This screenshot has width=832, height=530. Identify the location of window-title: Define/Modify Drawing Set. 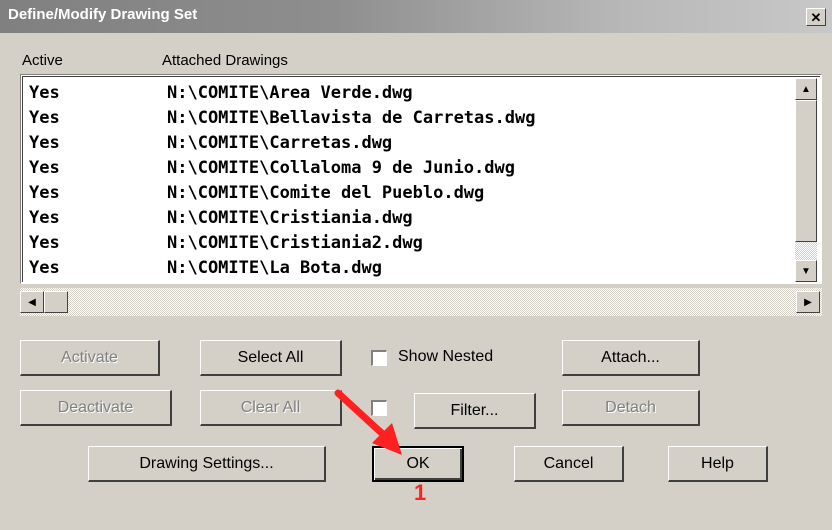
(103, 14).